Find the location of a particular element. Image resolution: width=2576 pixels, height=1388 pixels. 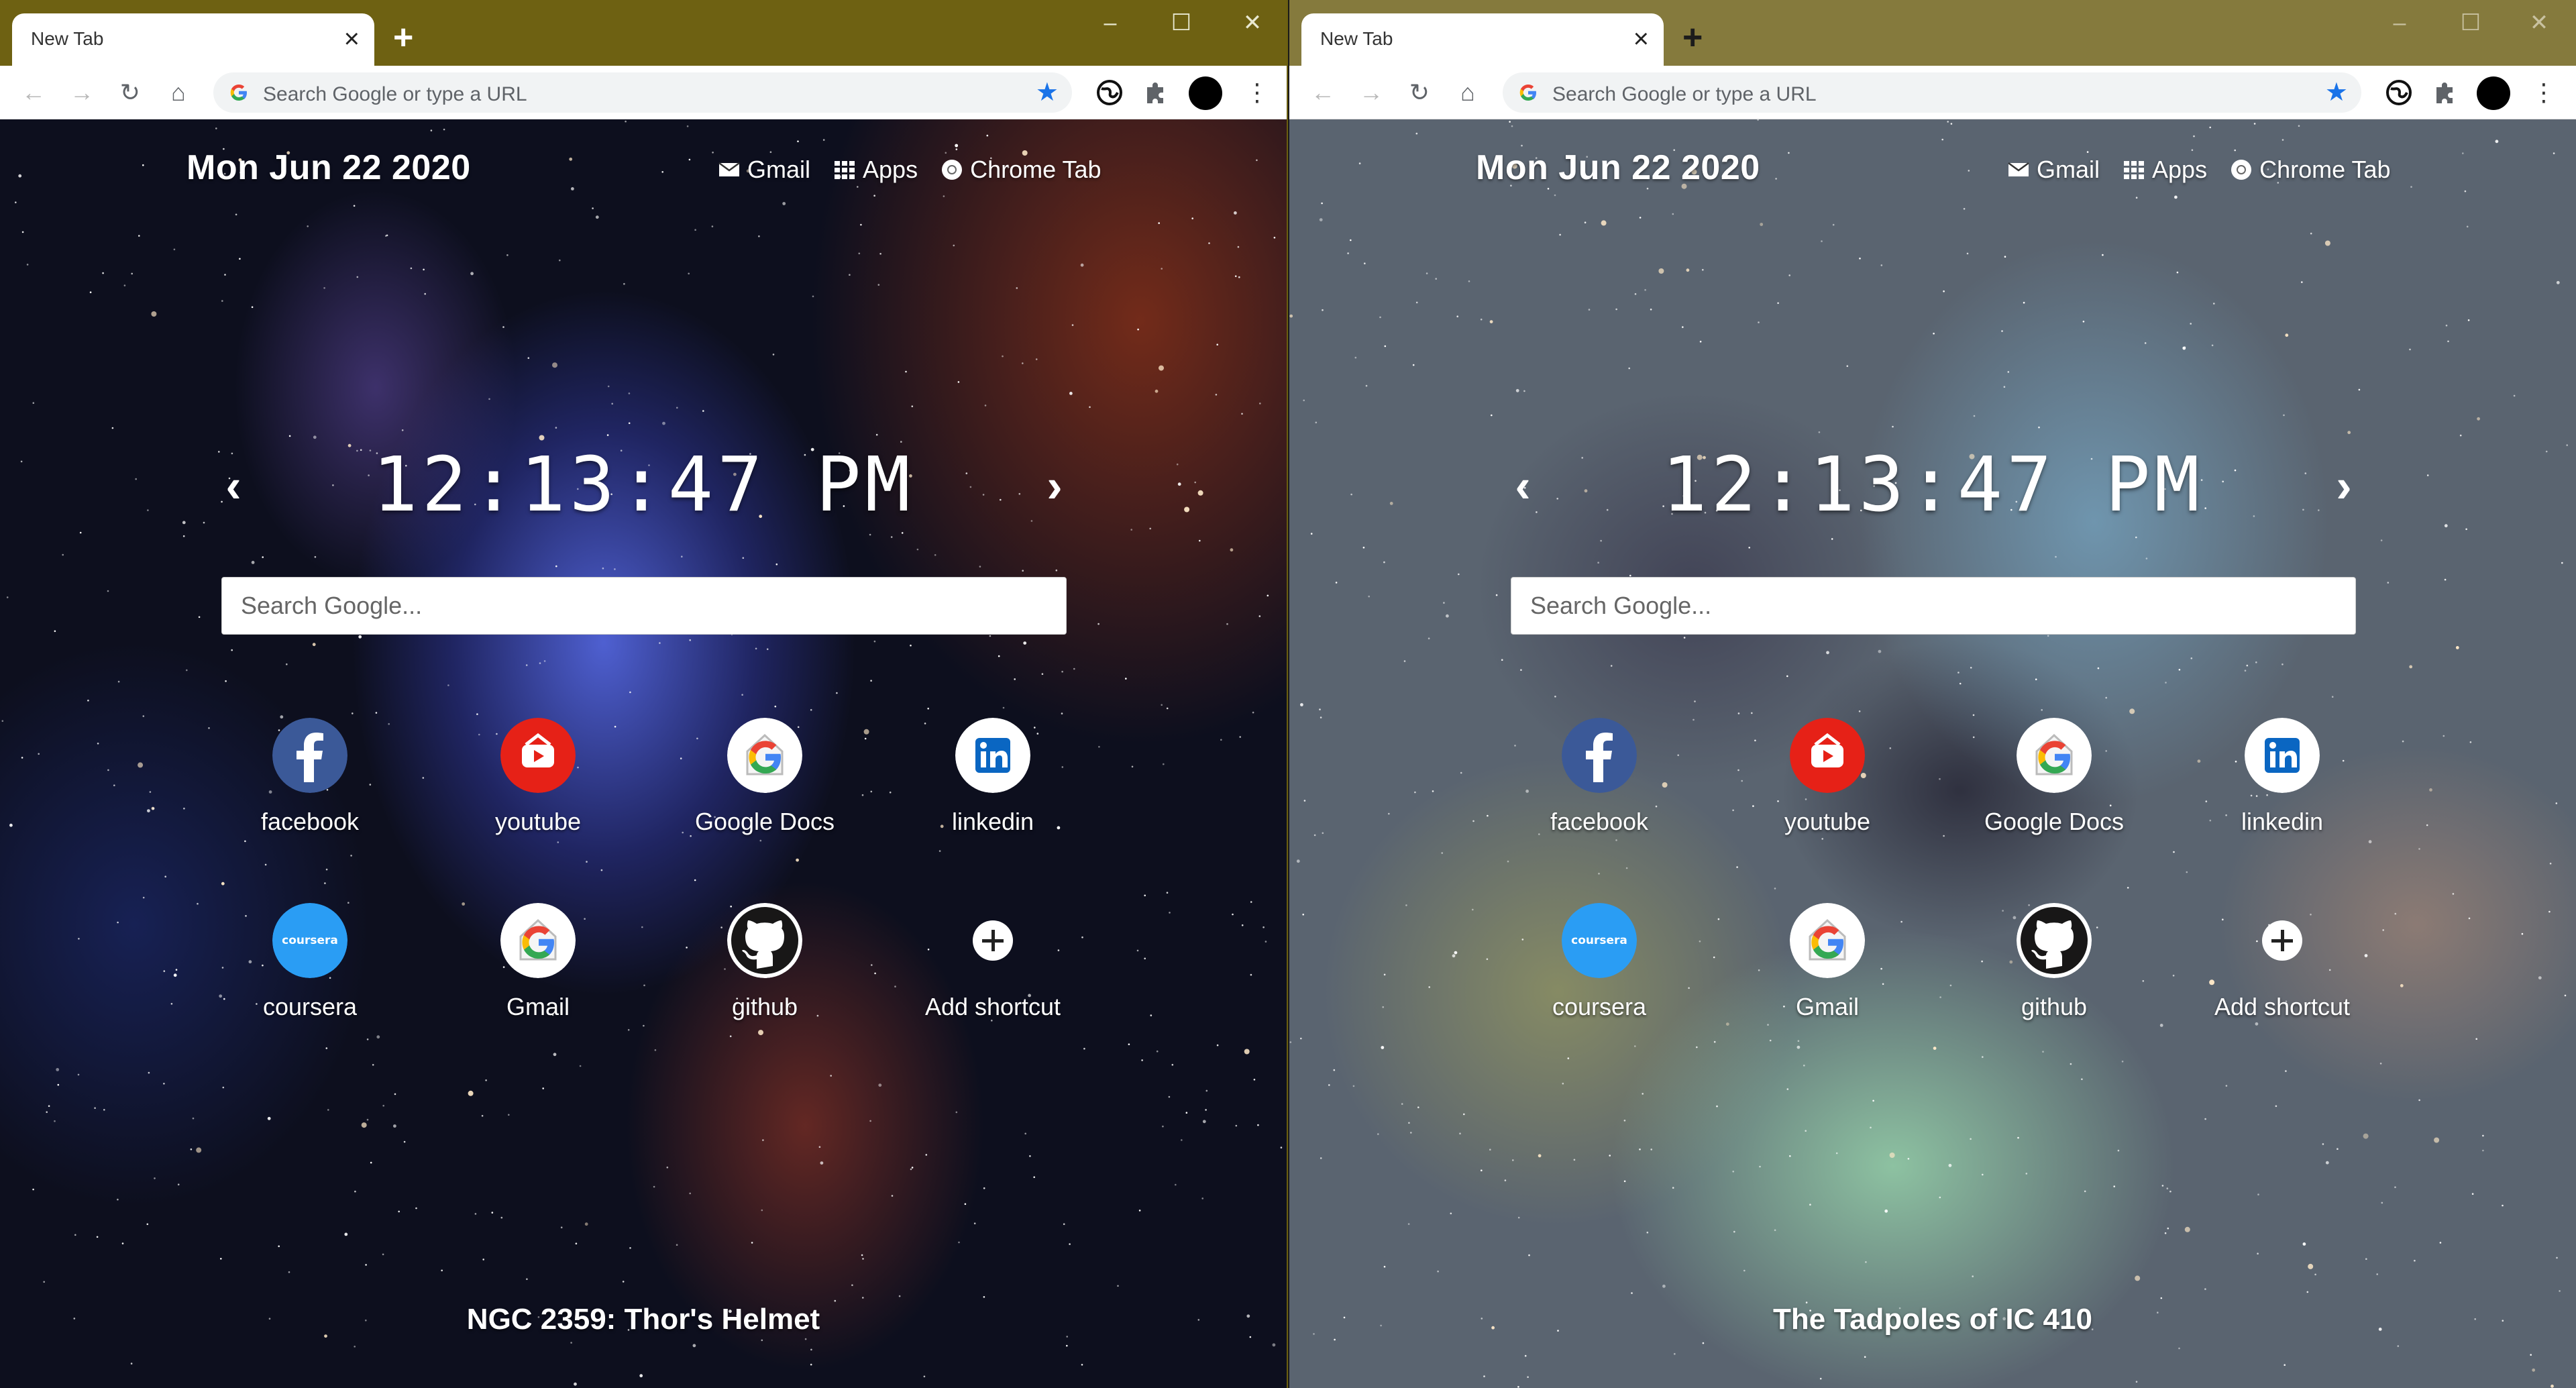

linkedin-icon is located at coordinates (2282, 755).